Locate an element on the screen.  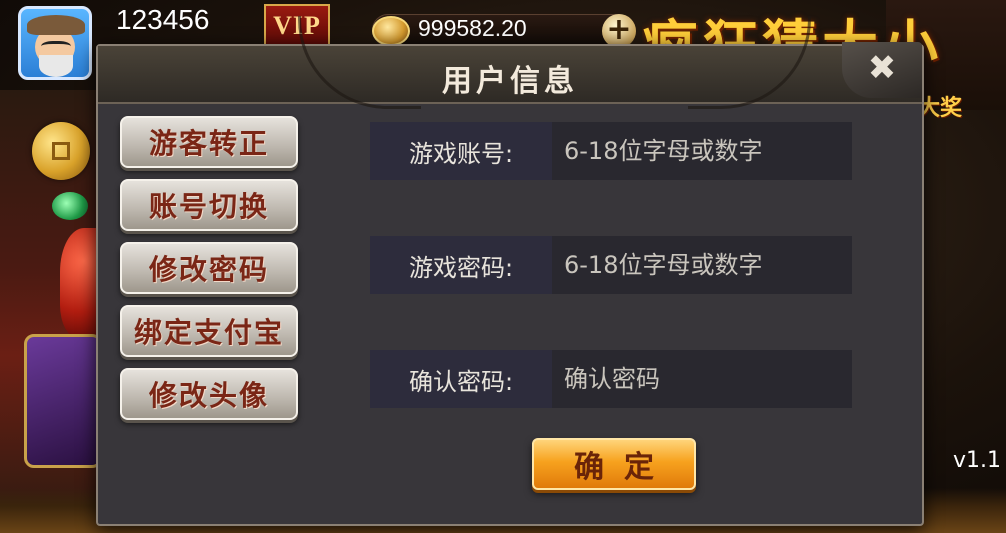
jade-ornament-icon is located at coordinates (70, 206).